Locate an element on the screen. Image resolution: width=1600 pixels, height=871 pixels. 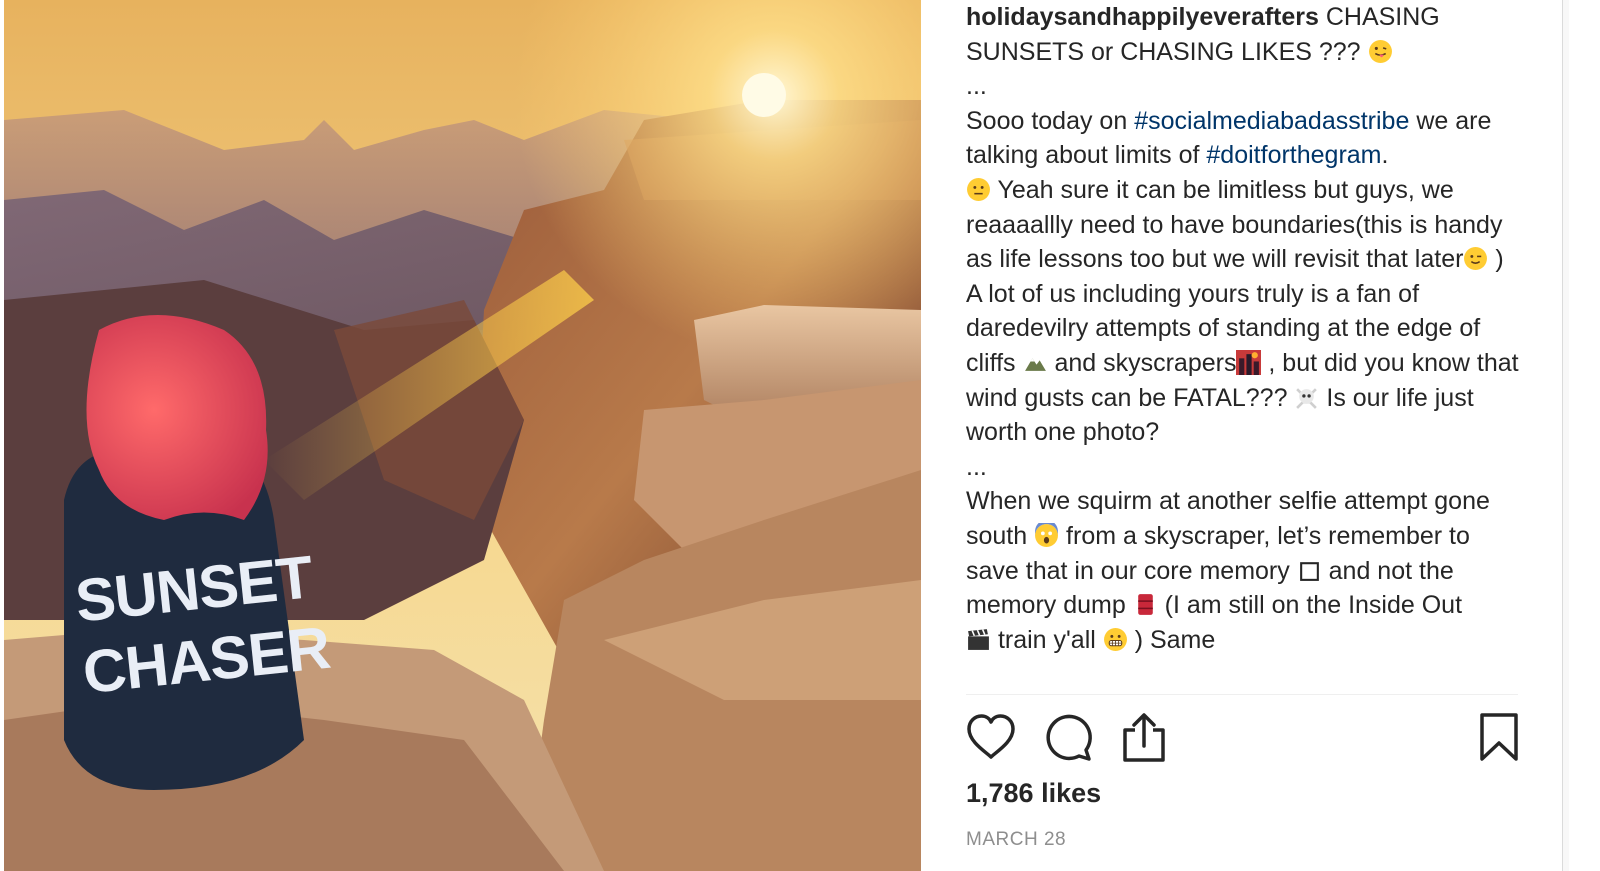
caption-text: Sooo today on is located at coordinates (1050, 120).